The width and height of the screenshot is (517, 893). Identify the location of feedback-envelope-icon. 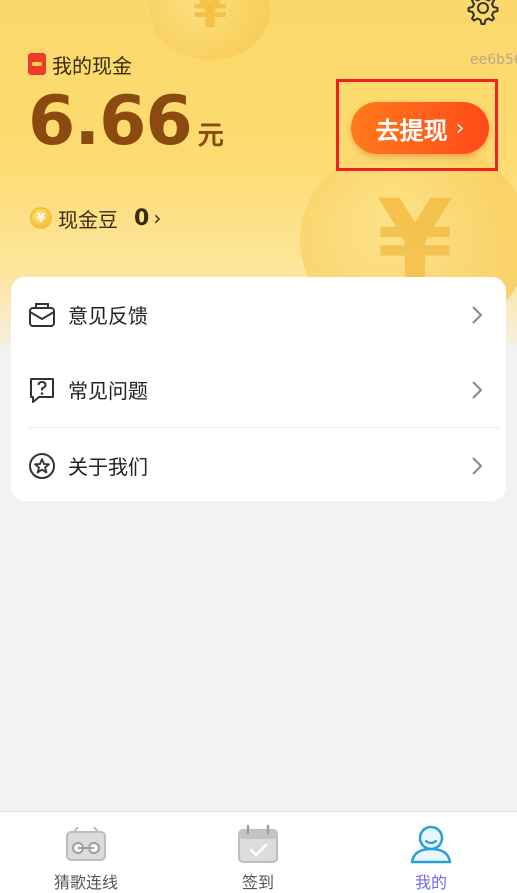
(42, 314).